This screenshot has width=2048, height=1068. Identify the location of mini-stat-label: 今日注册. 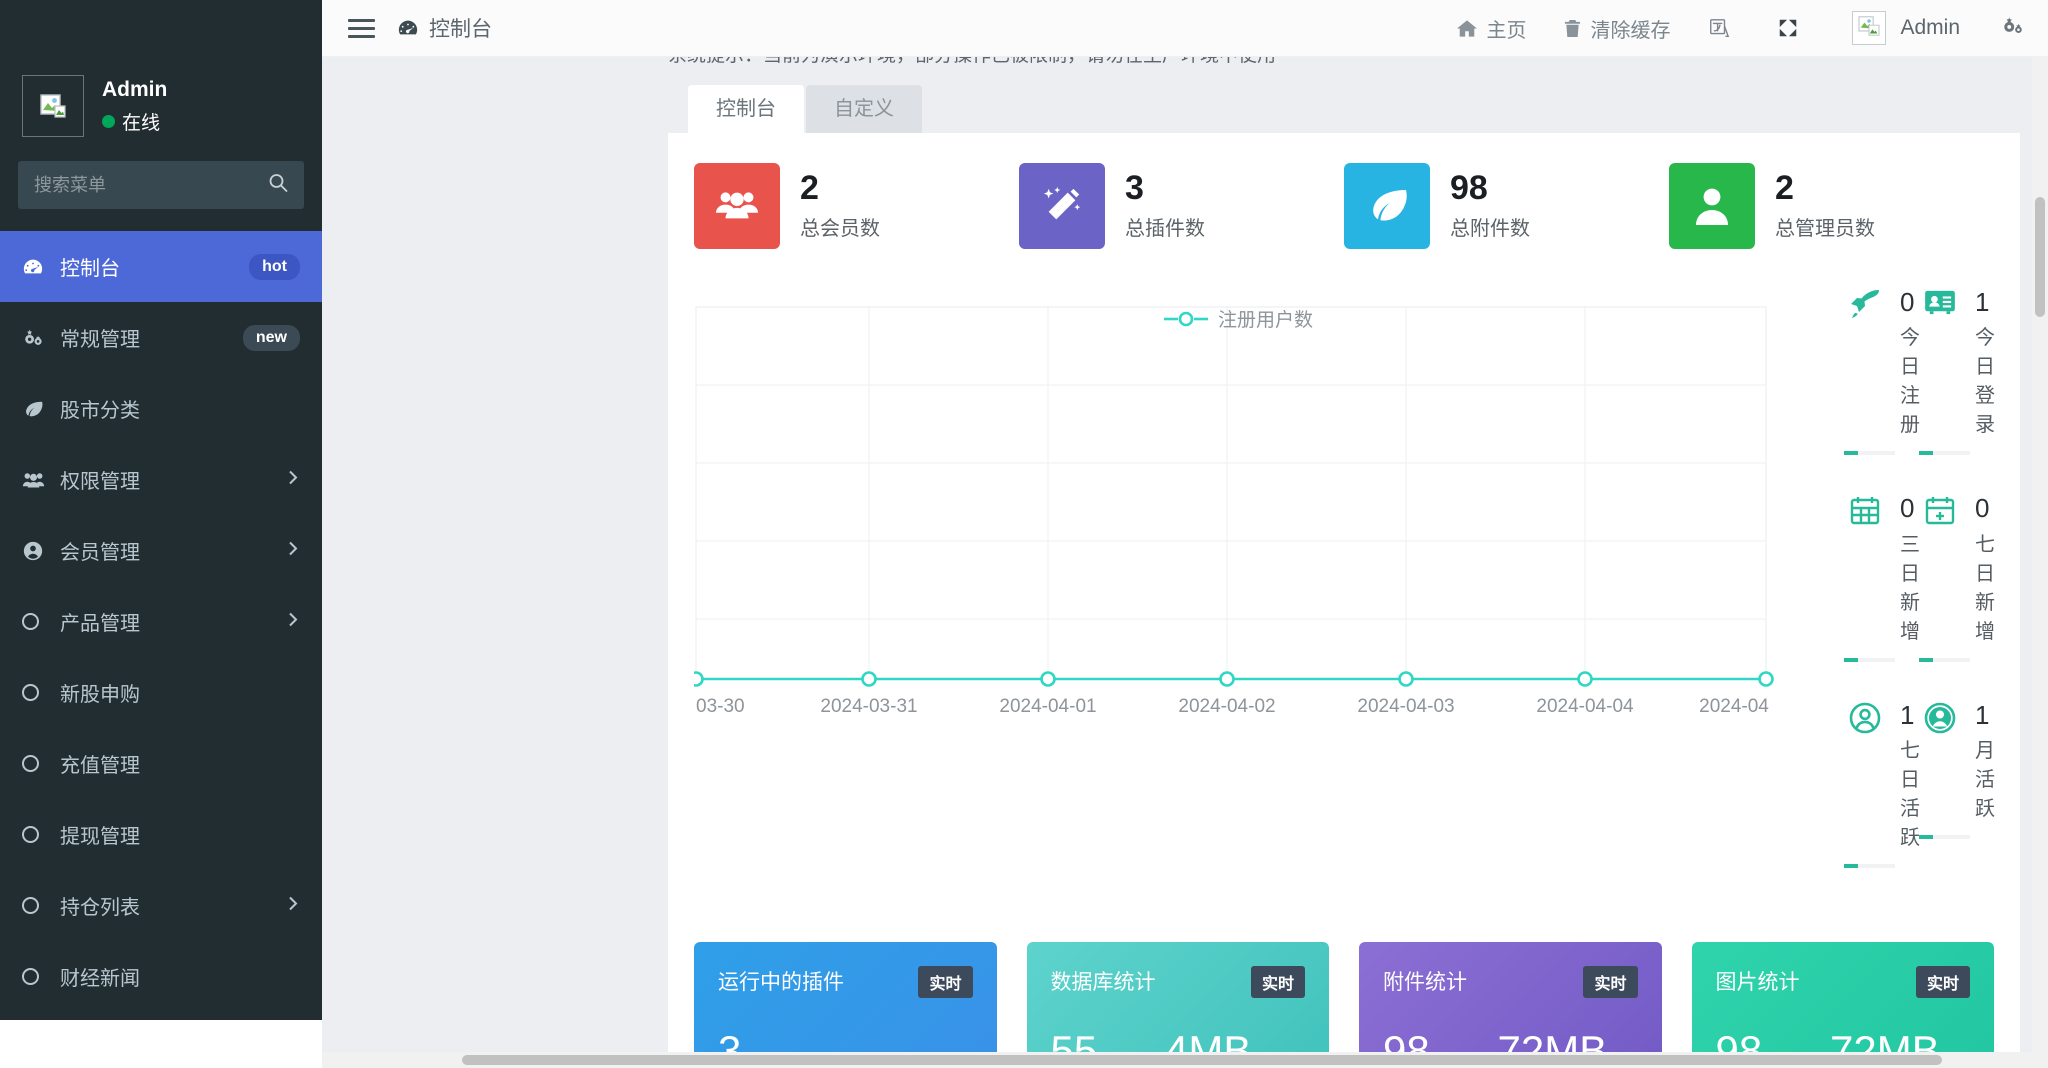
(1910, 382).